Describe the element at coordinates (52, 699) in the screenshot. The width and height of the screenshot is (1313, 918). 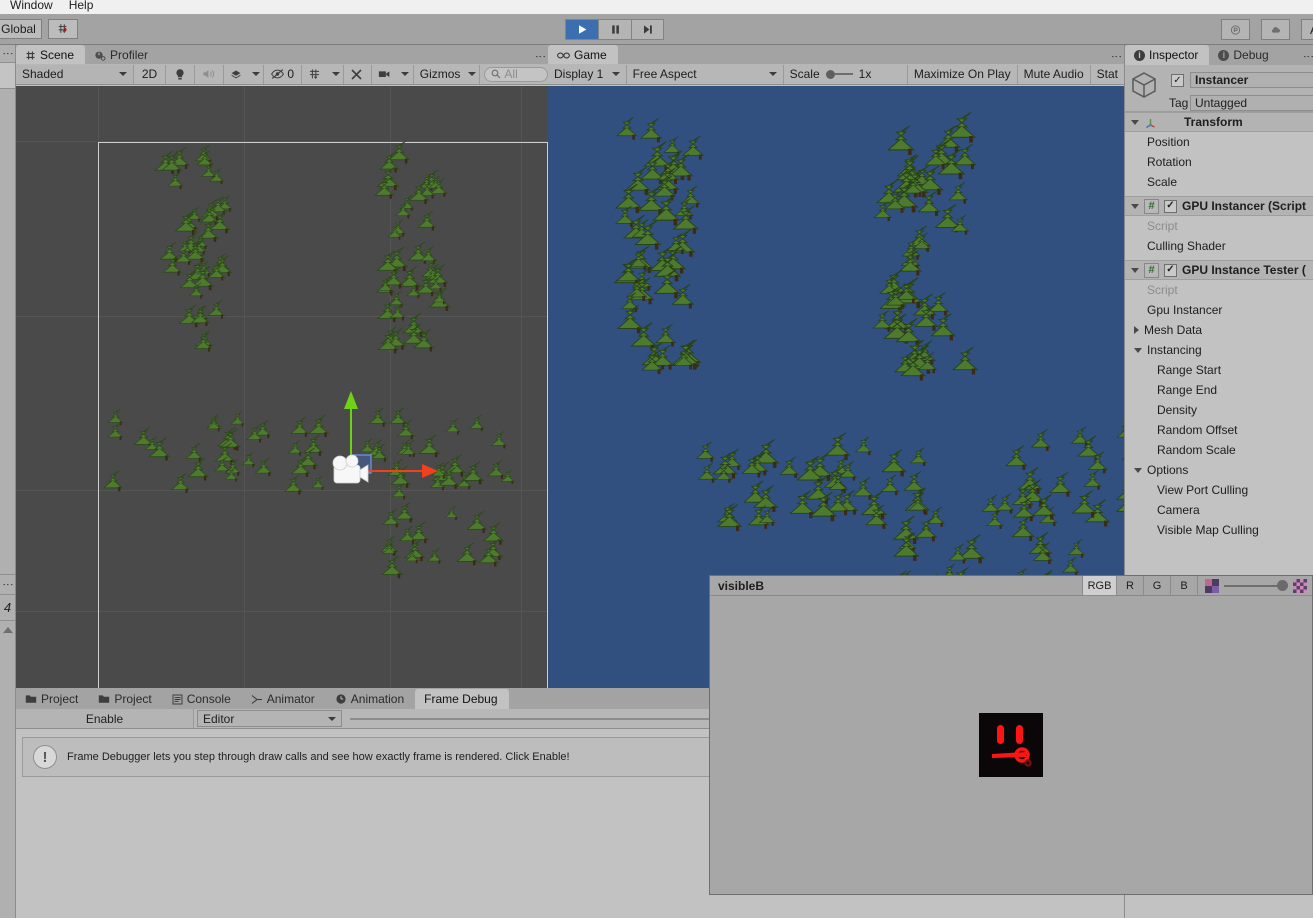
I see `tab-project-1: Project` at that location.